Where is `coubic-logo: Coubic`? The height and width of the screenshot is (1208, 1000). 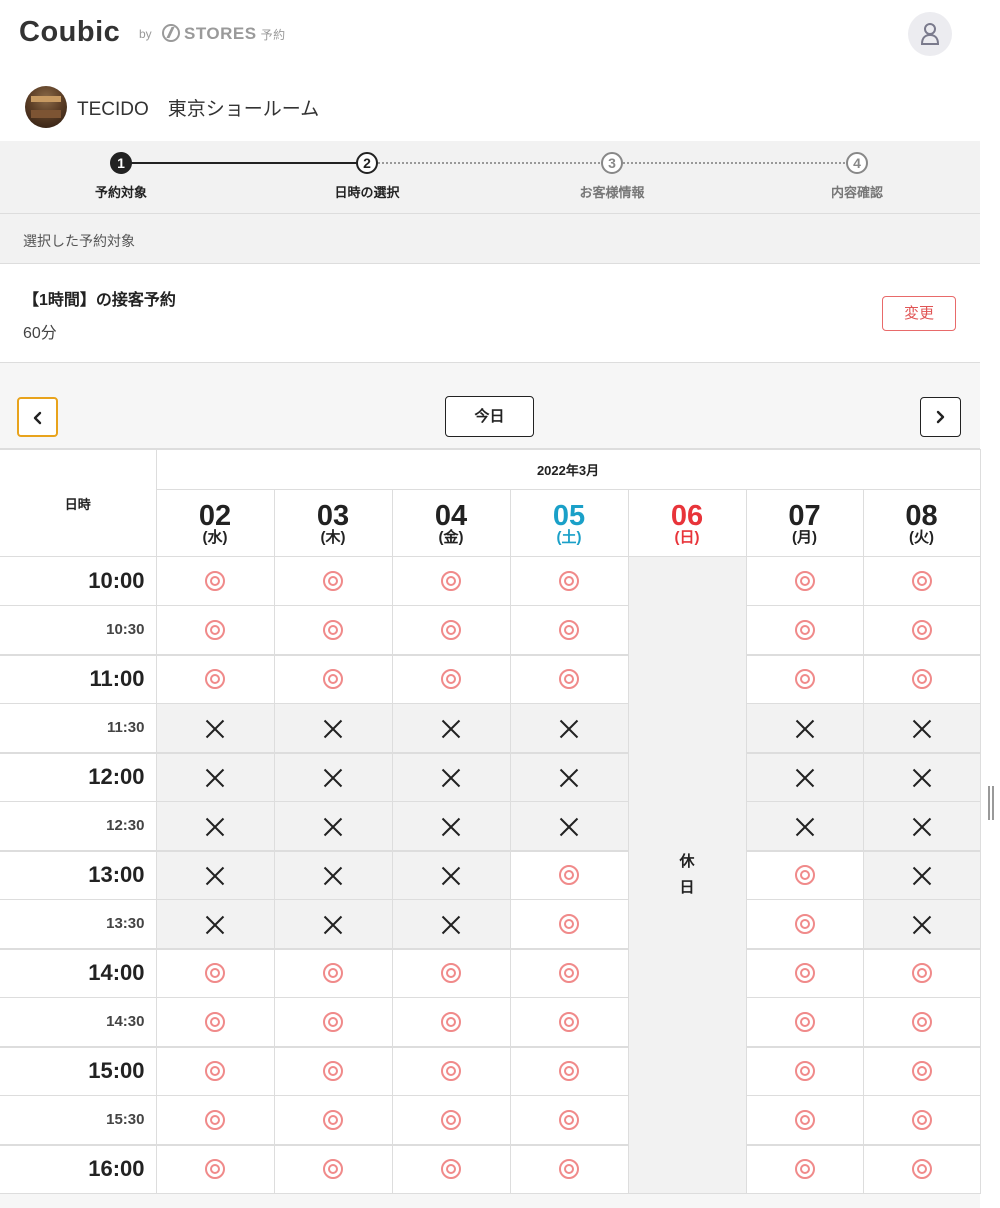 coubic-logo: Coubic is located at coordinates (69, 32).